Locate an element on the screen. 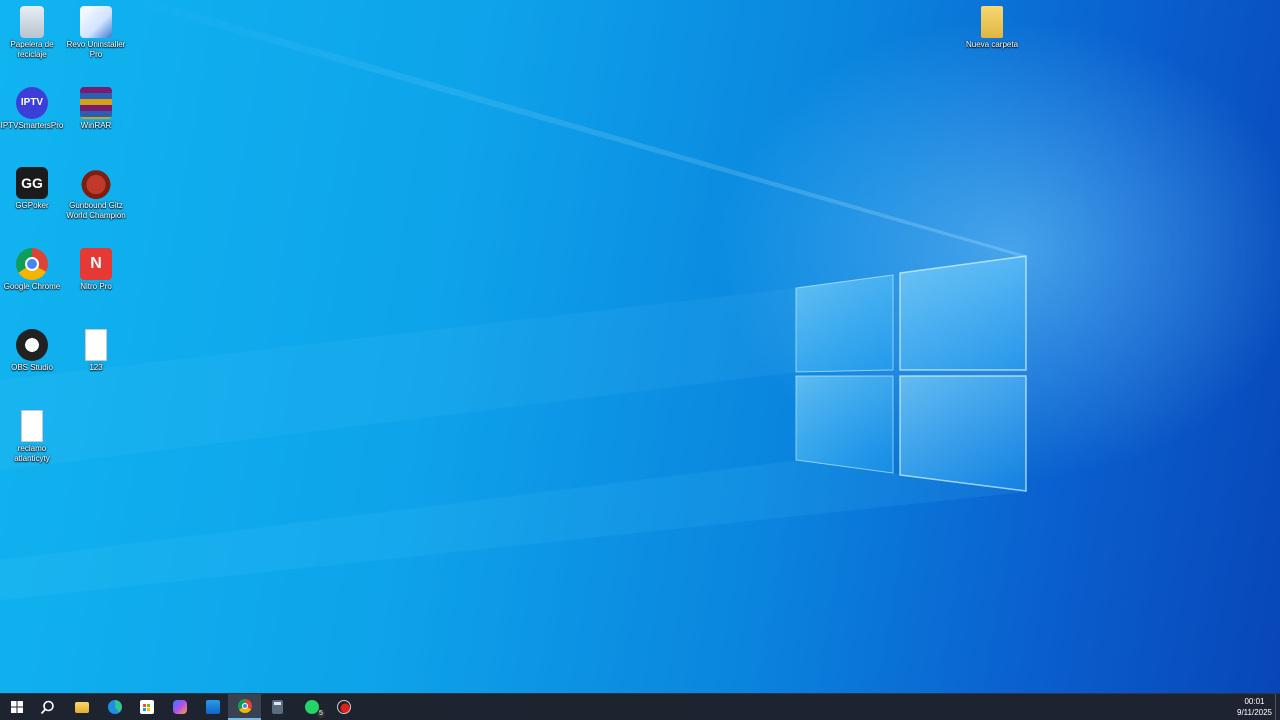  notification-badge: 5 is located at coordinates (321, 714).